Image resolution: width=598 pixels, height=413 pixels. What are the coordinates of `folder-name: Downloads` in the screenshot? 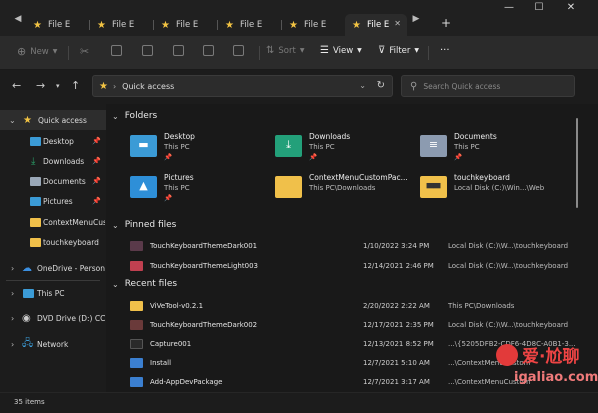 It's located at (330, 136).